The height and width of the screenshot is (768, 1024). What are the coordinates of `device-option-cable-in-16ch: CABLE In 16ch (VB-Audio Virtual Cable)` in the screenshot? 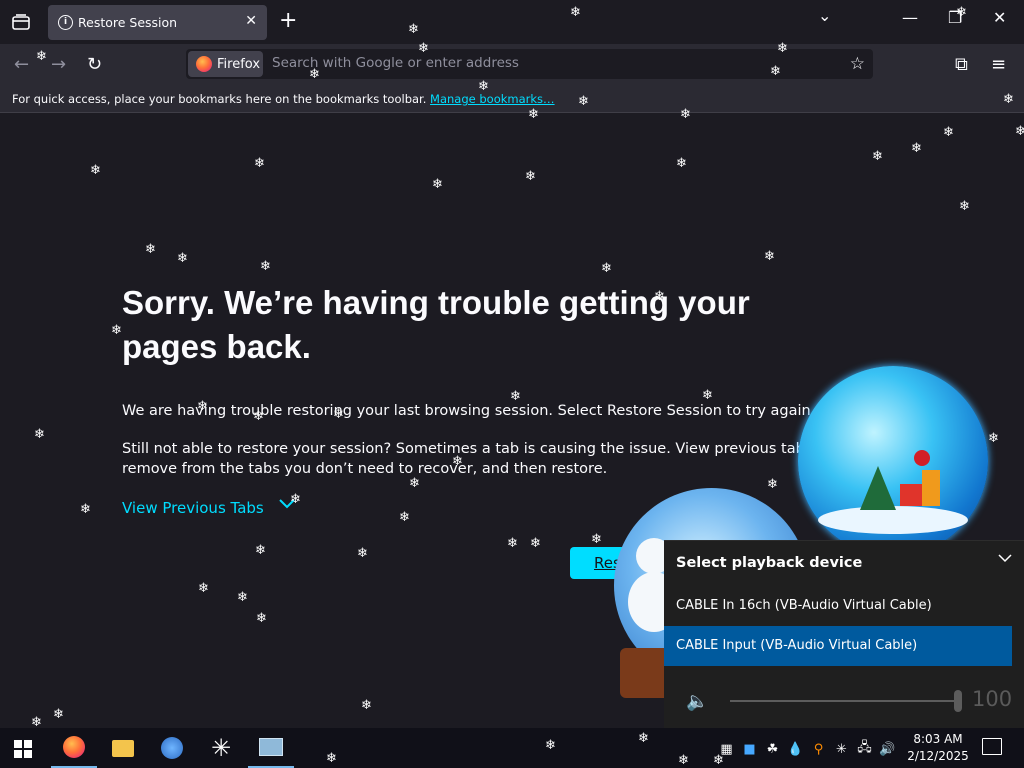 It's located at (838, 606).